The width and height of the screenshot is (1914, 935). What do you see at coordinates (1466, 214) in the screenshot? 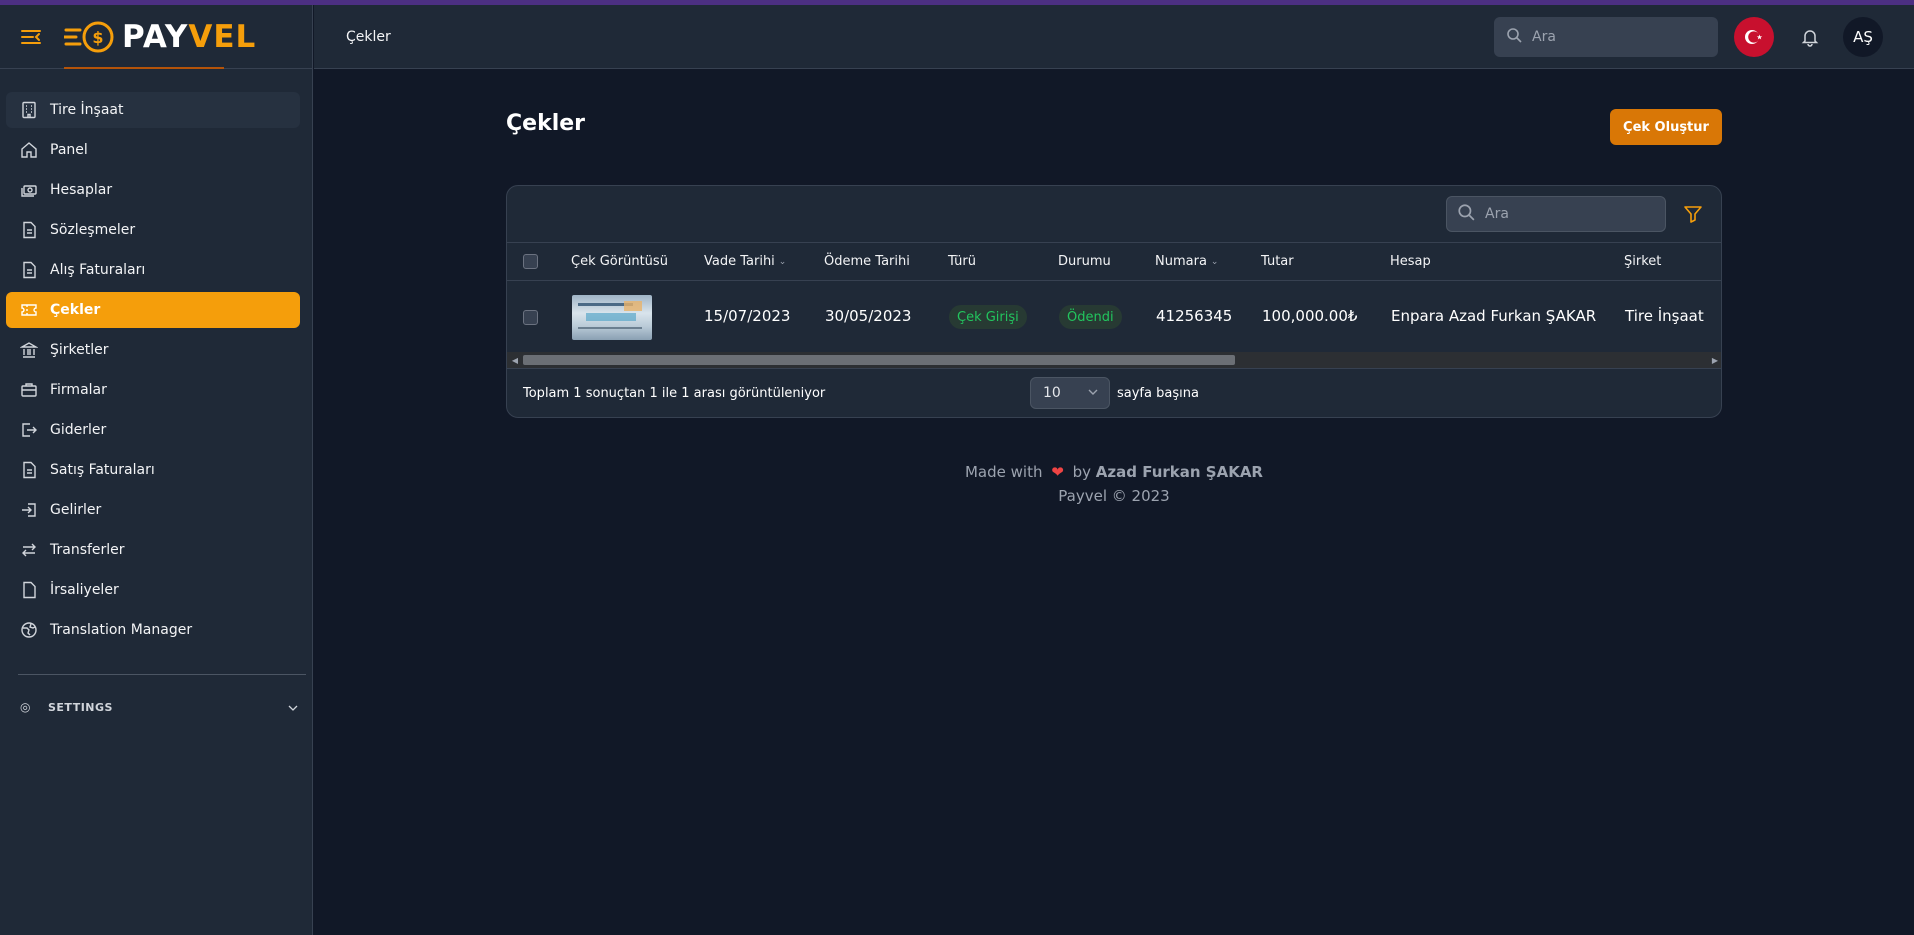
I see `search-icon` at bounding box center [1466, 214].